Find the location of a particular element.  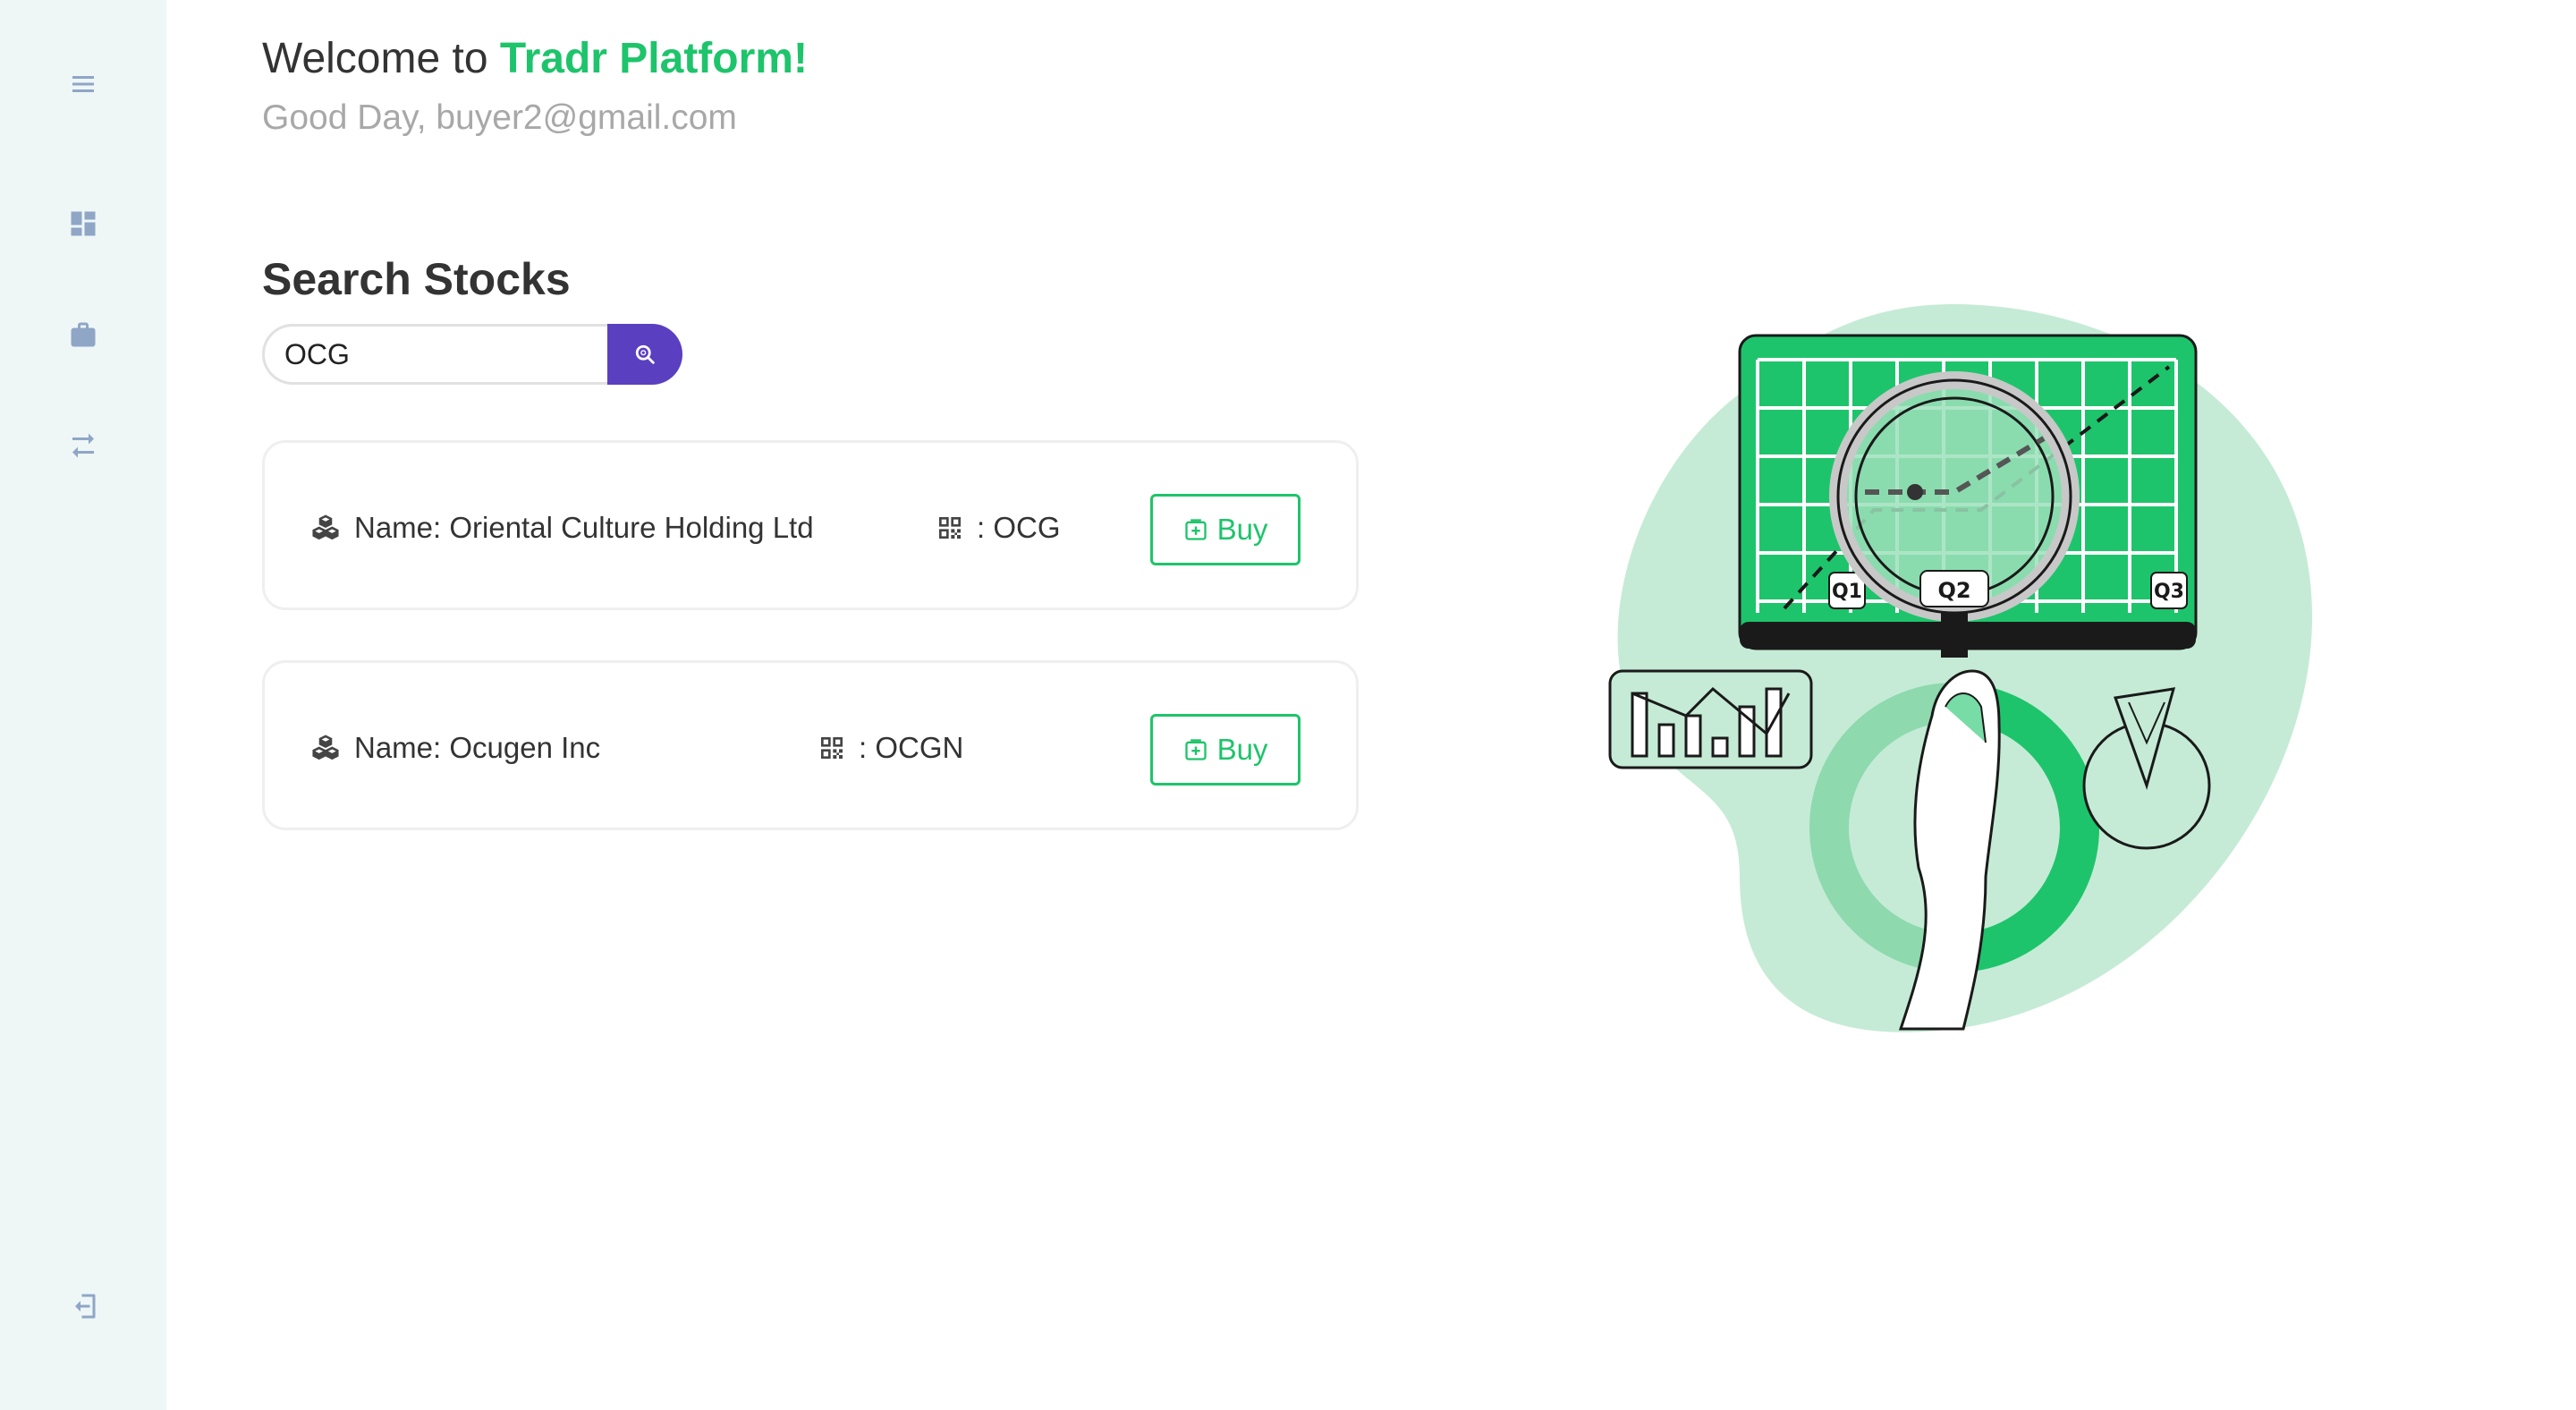

stock-name: Name: Ocugen Inc is located at coordinates (454, 748).